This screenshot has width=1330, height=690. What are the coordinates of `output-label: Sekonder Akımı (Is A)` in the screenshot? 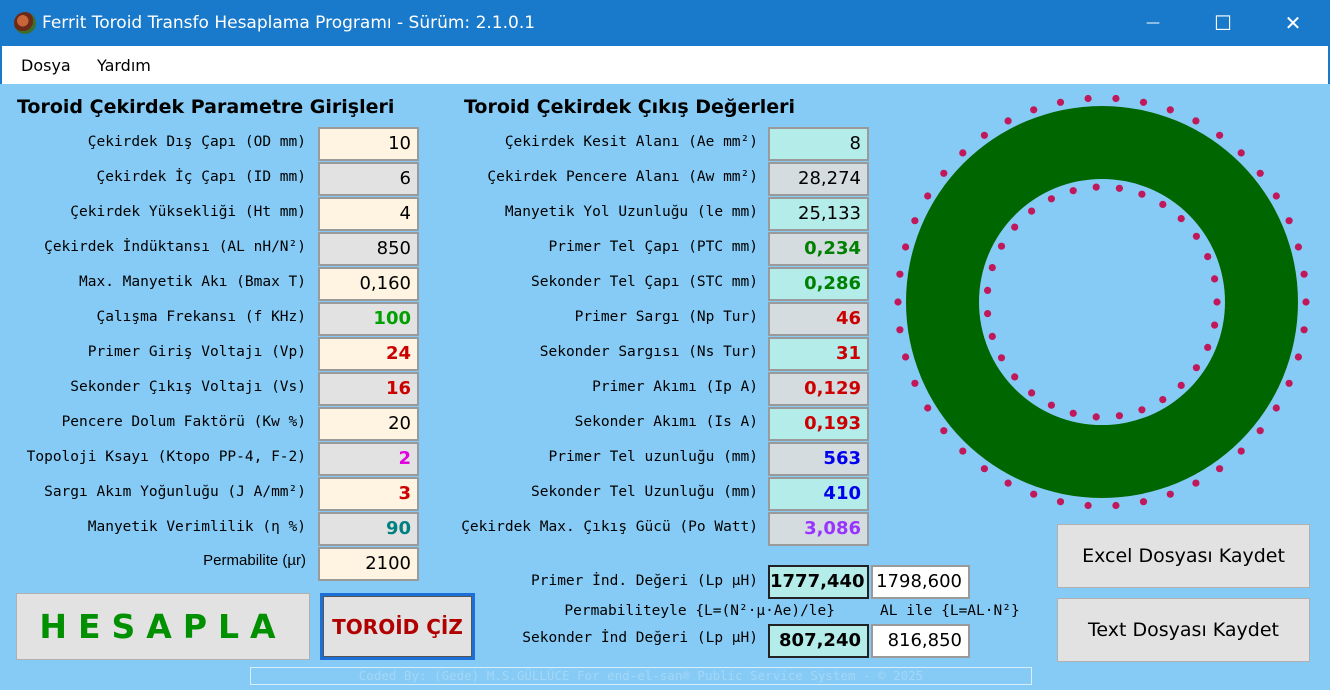 It's located at (666, 422).